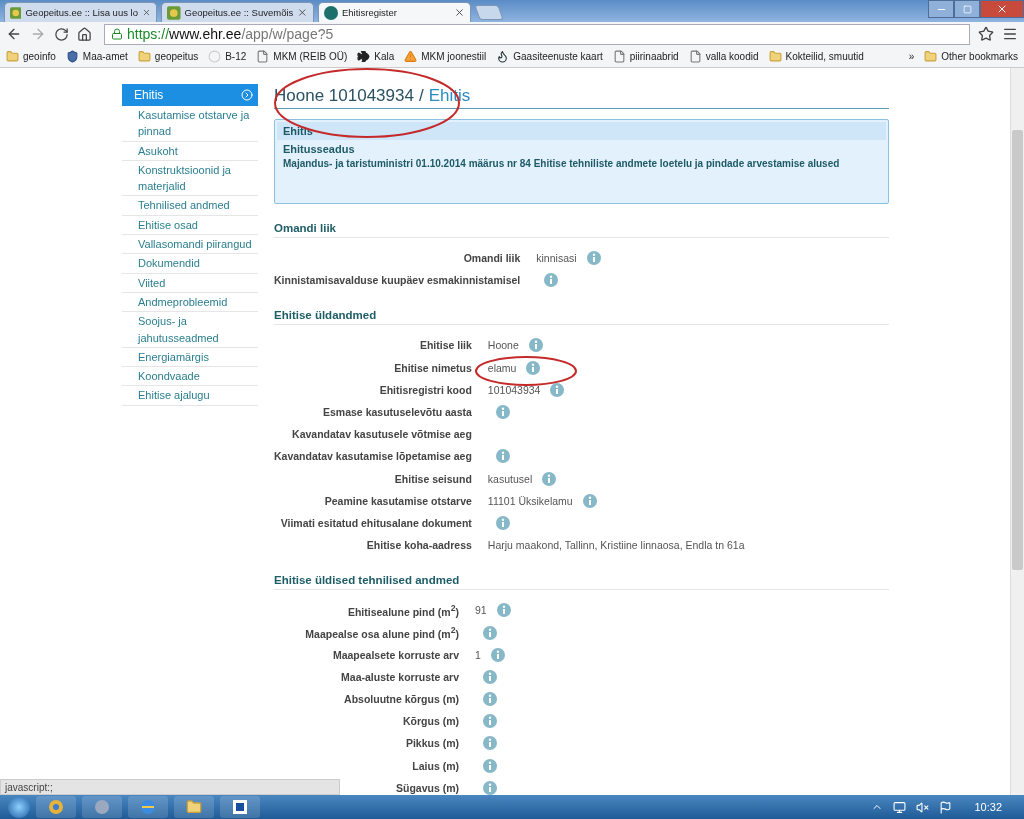 This screenshot has width=1024, height=819. What do you see at coordinates (432, 743) in the screenshot?
I see `field-label: Pikkus (m)` at bounding box center [432, 743].